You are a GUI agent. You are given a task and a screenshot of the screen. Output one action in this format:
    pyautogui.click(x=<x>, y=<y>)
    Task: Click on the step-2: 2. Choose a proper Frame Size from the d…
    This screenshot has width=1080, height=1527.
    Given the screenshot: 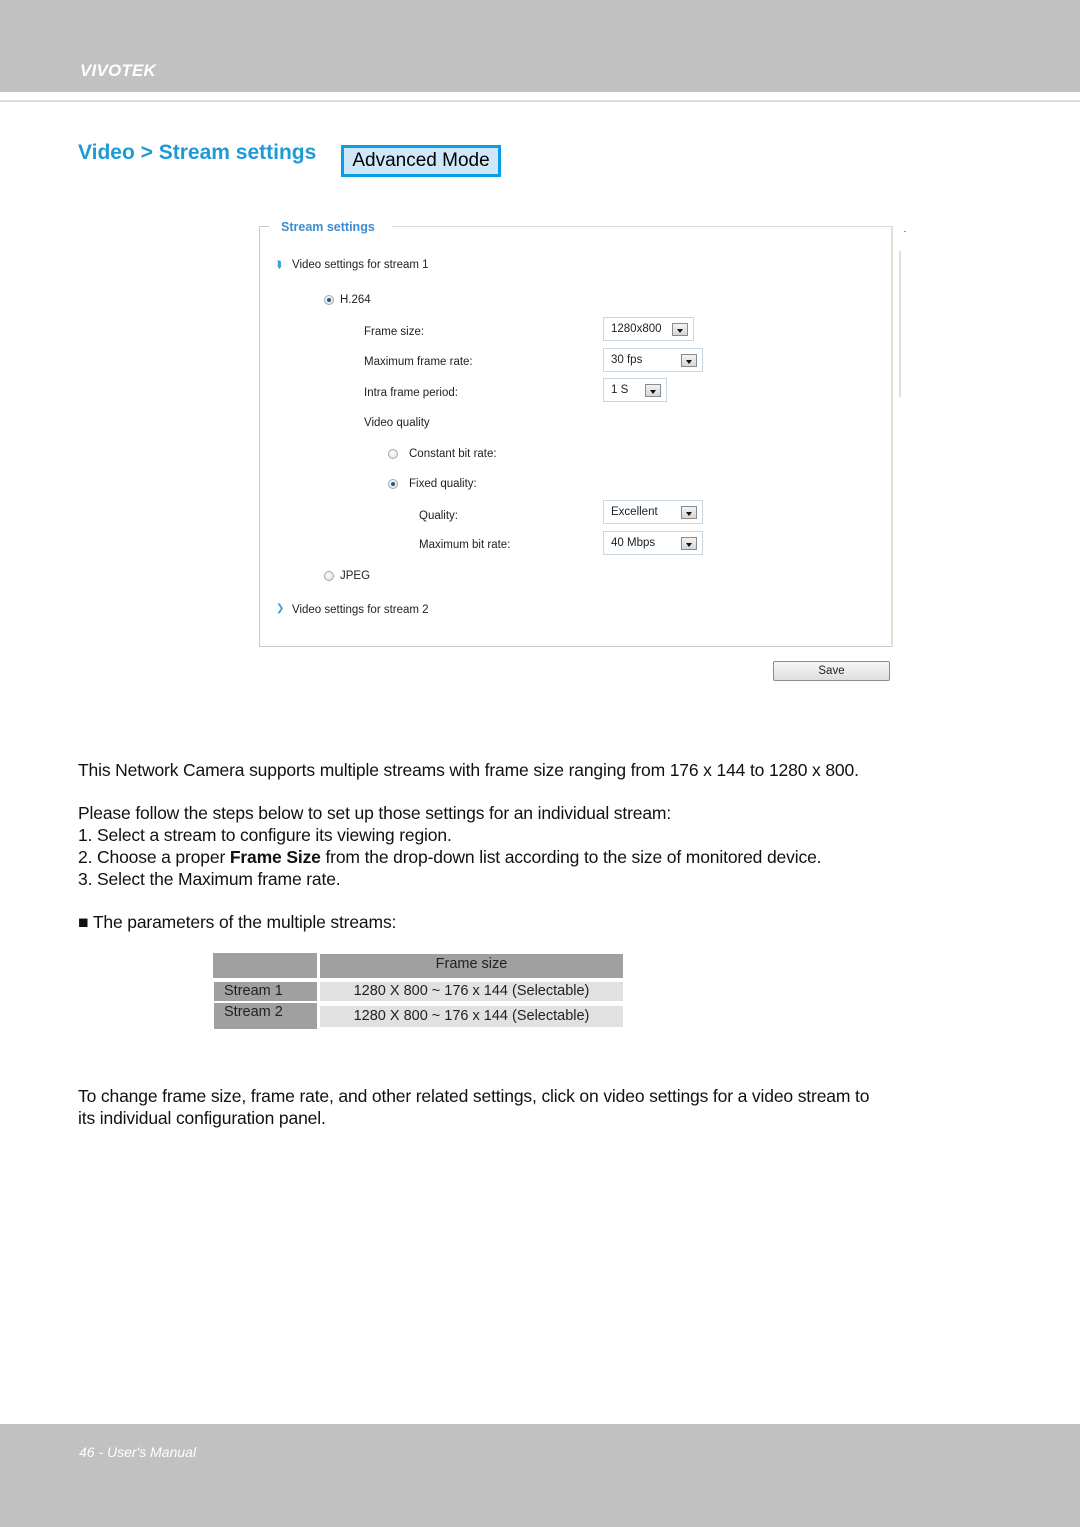 What is the action you would take?
    pyautogui.click(x=450, y=857)
    